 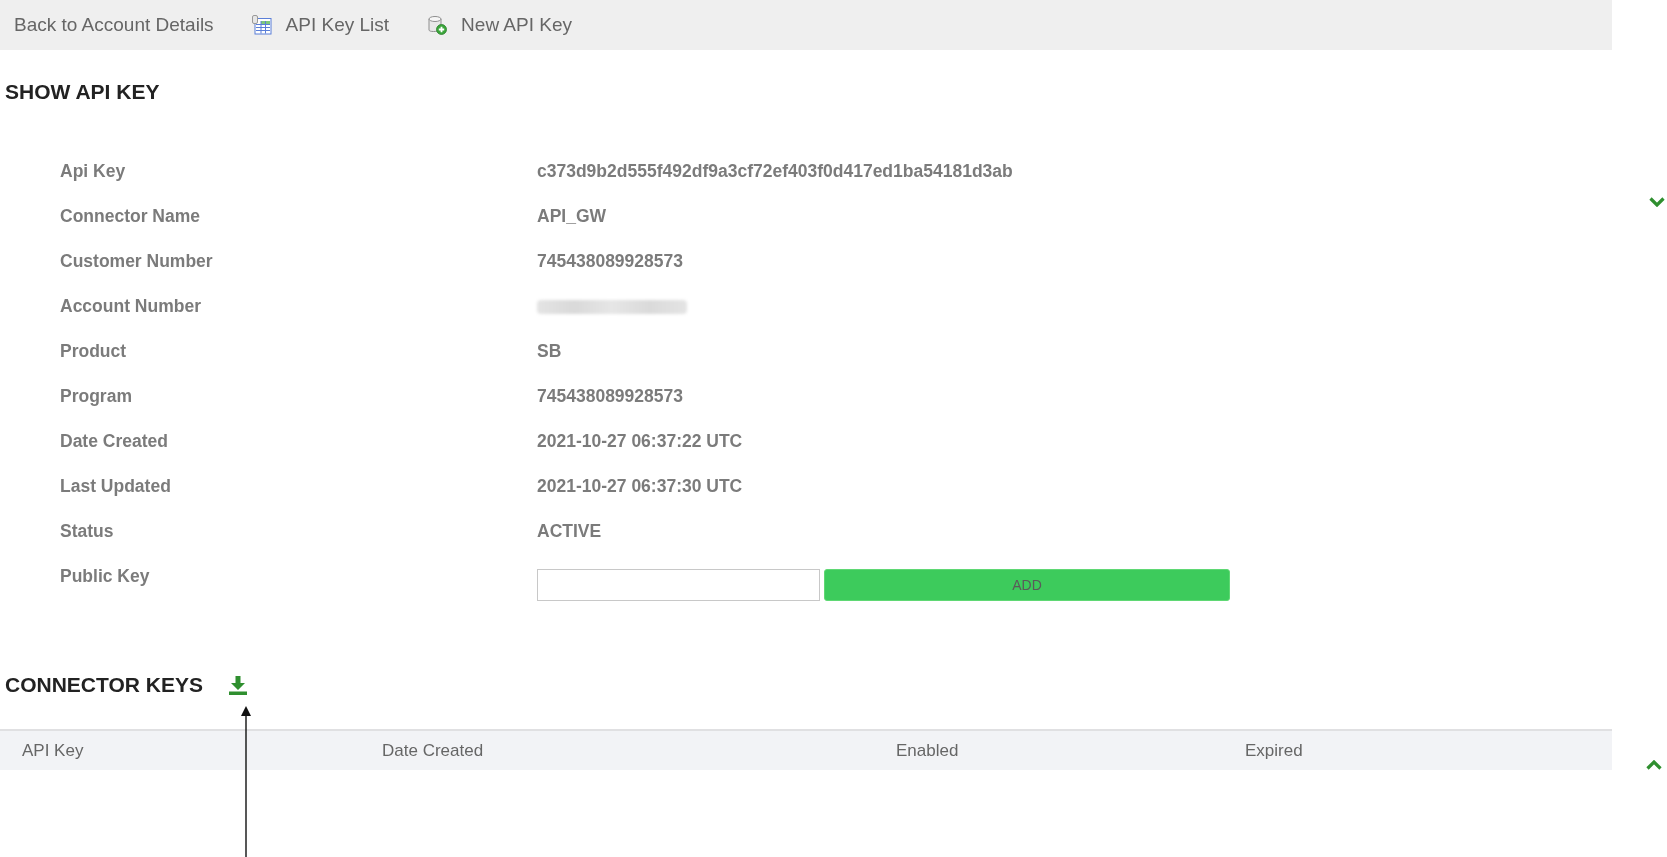 What do you see at coordinates (114, 25) in the screenshot?
I see `nav-link: Back to Account Details` at bounding box center [114, 25].